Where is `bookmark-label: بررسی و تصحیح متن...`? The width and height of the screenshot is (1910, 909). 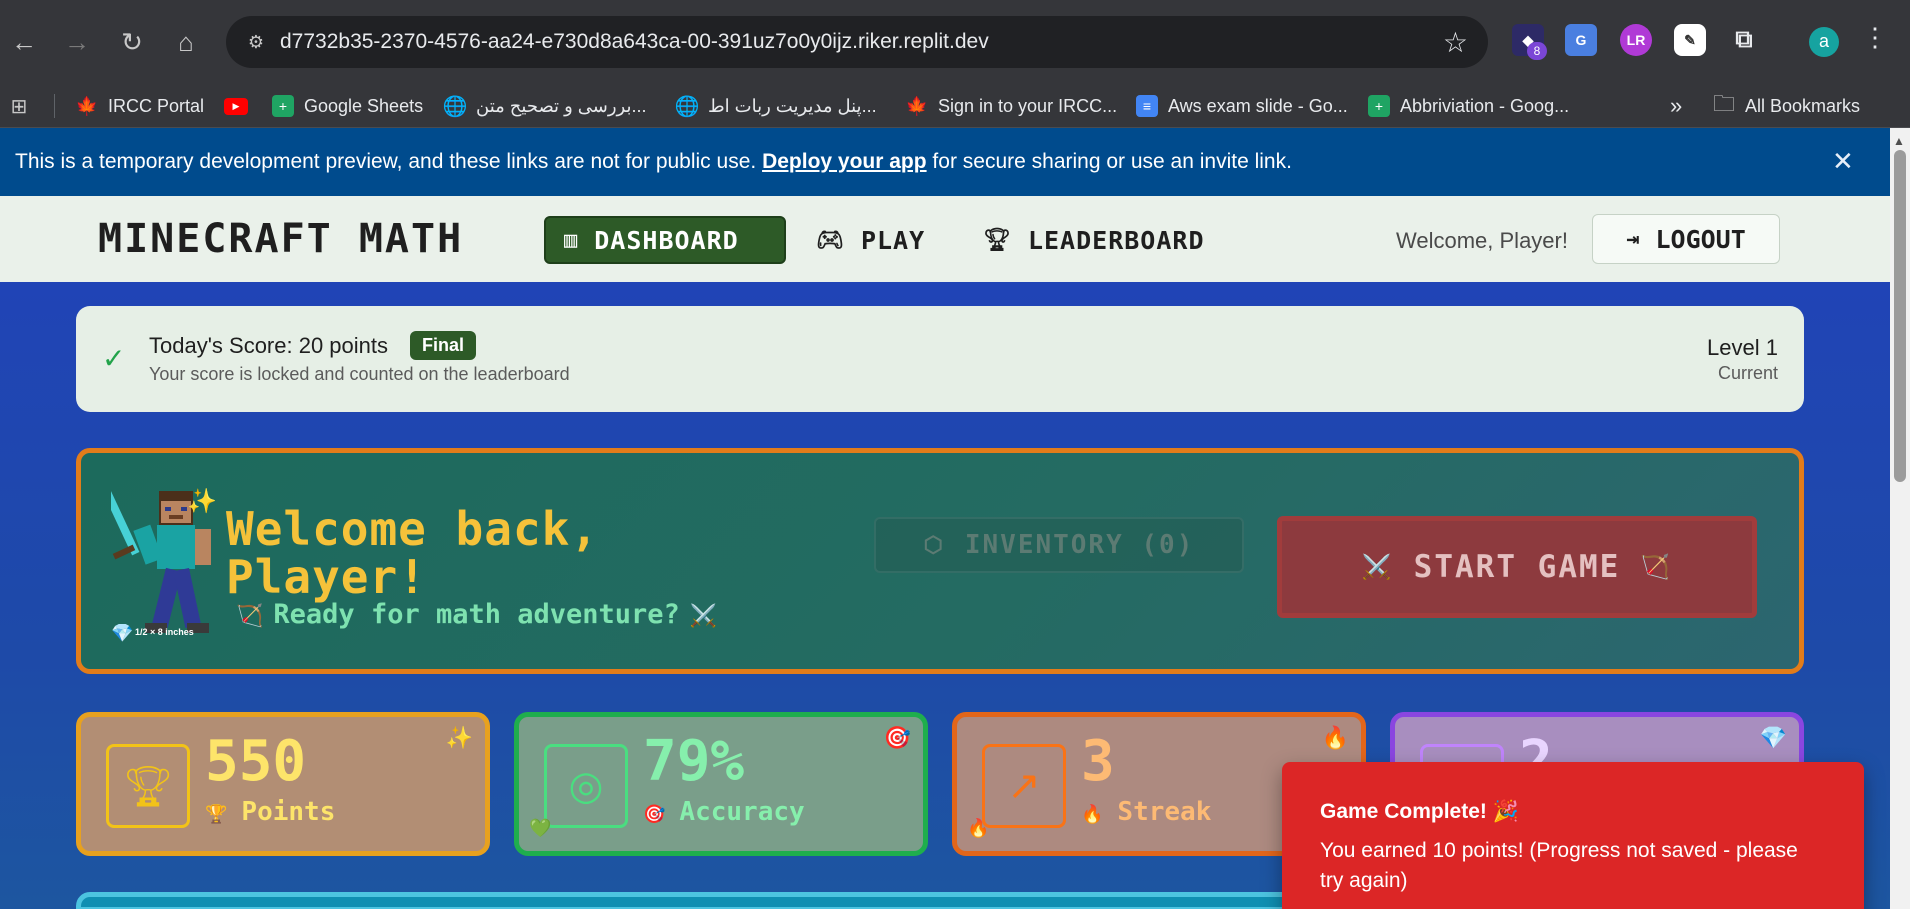 bookmark-label: بررسی و تصحیح متن... is located at coordinates (561, 105).